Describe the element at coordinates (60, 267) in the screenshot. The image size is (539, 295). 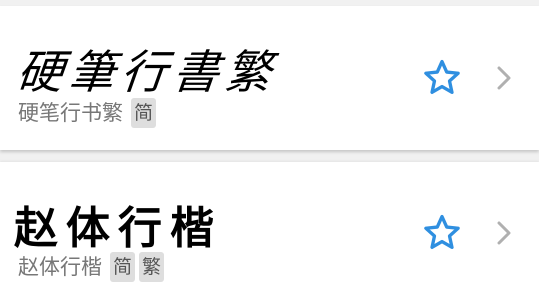
I see `font-name-label: 赵体行楷` at that location.